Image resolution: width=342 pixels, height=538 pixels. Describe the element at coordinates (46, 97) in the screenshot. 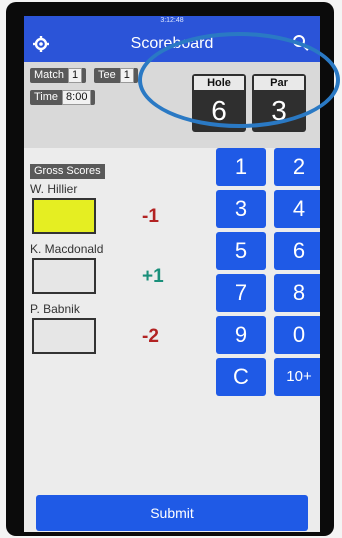

I see `time-label: Time` at that location.